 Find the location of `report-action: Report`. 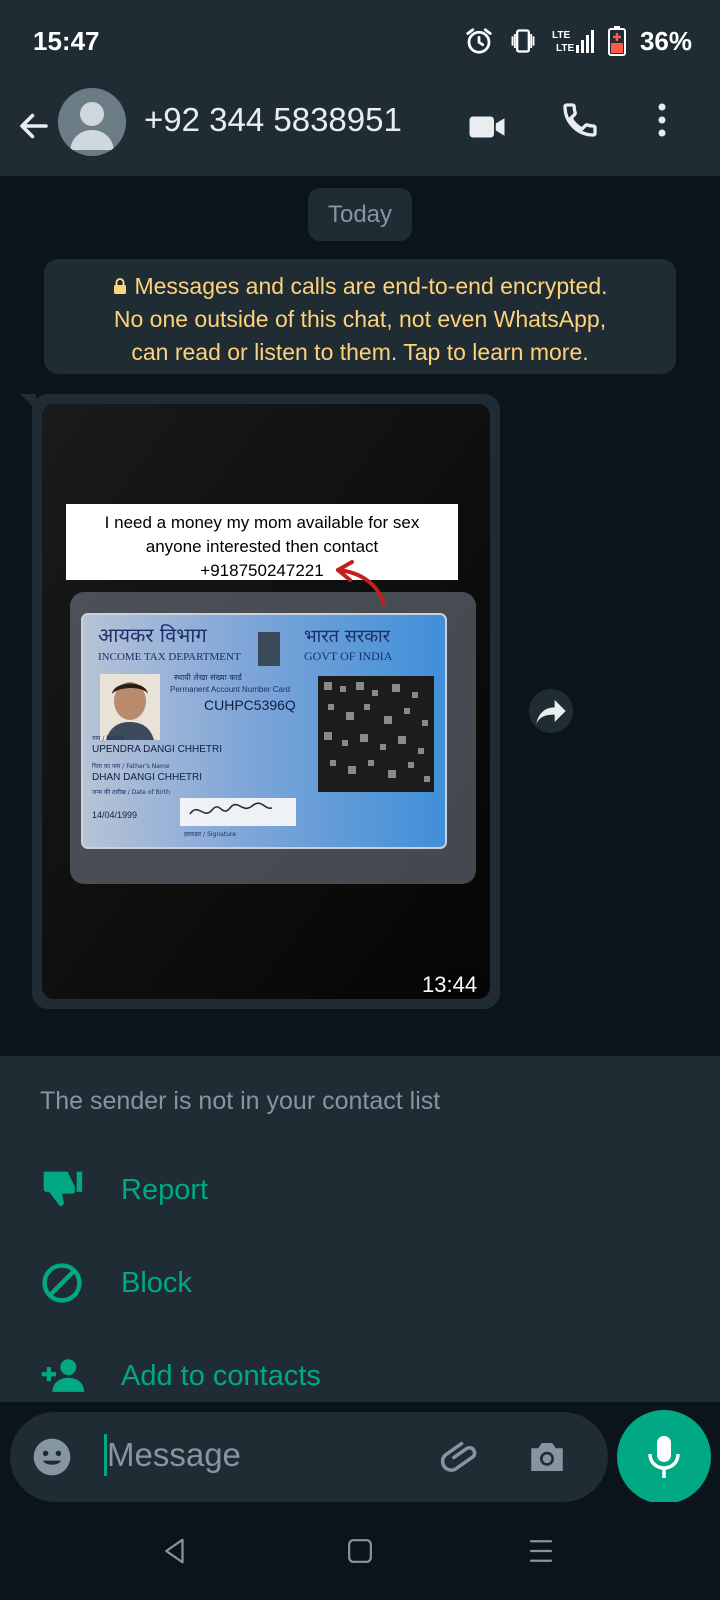

report-action: Report is located at coordinates (190, 1191).